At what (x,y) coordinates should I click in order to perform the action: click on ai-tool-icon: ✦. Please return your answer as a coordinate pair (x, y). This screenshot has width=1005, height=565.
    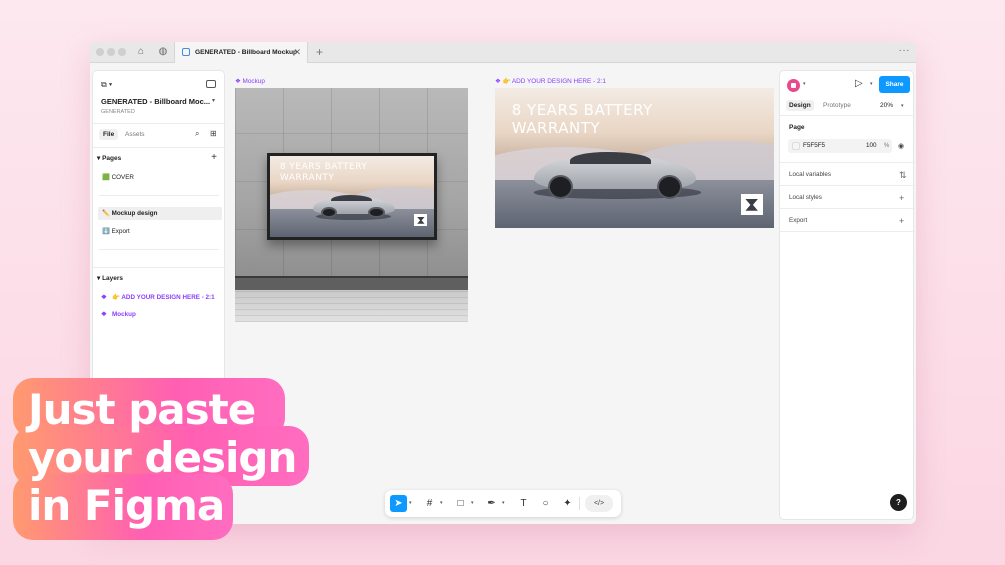
    Looking at the image, I should click on (567, 503).